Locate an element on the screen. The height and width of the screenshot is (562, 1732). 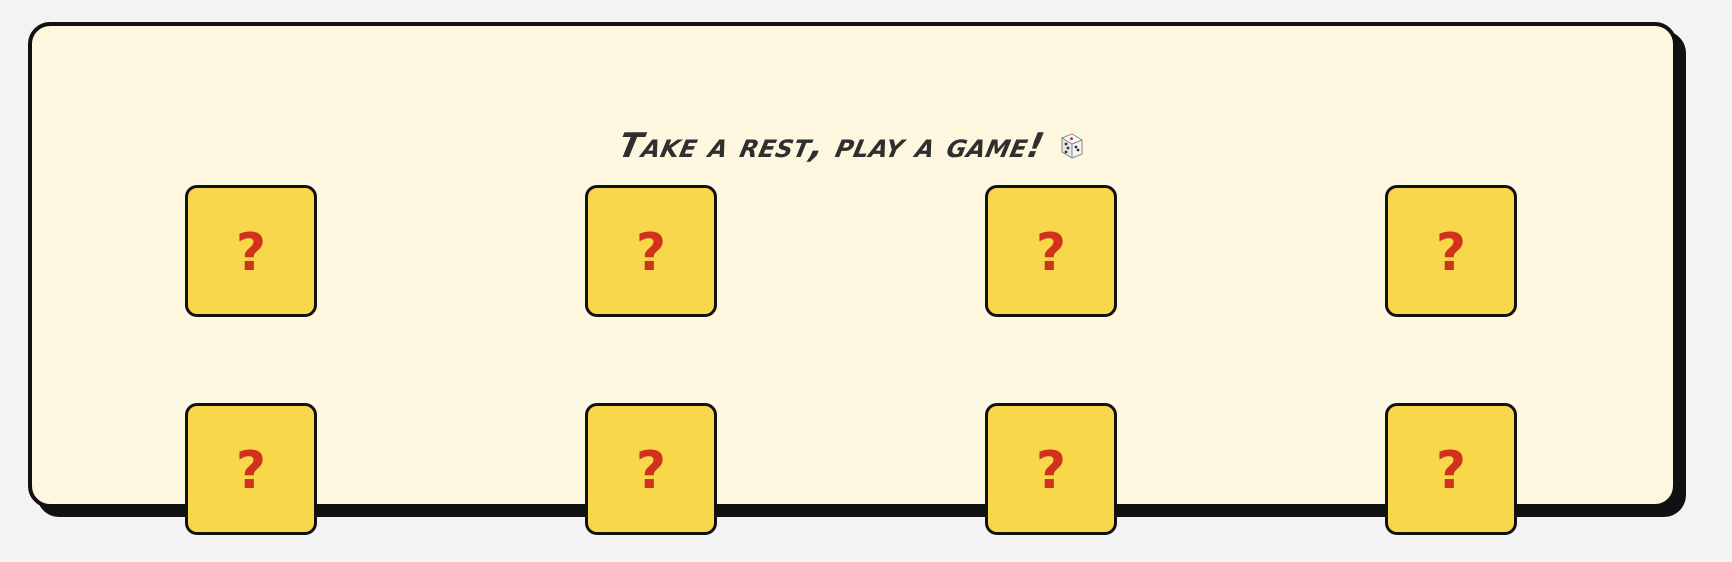
game-title: Take a rest, play a game! is located at coordinates (852, 146).